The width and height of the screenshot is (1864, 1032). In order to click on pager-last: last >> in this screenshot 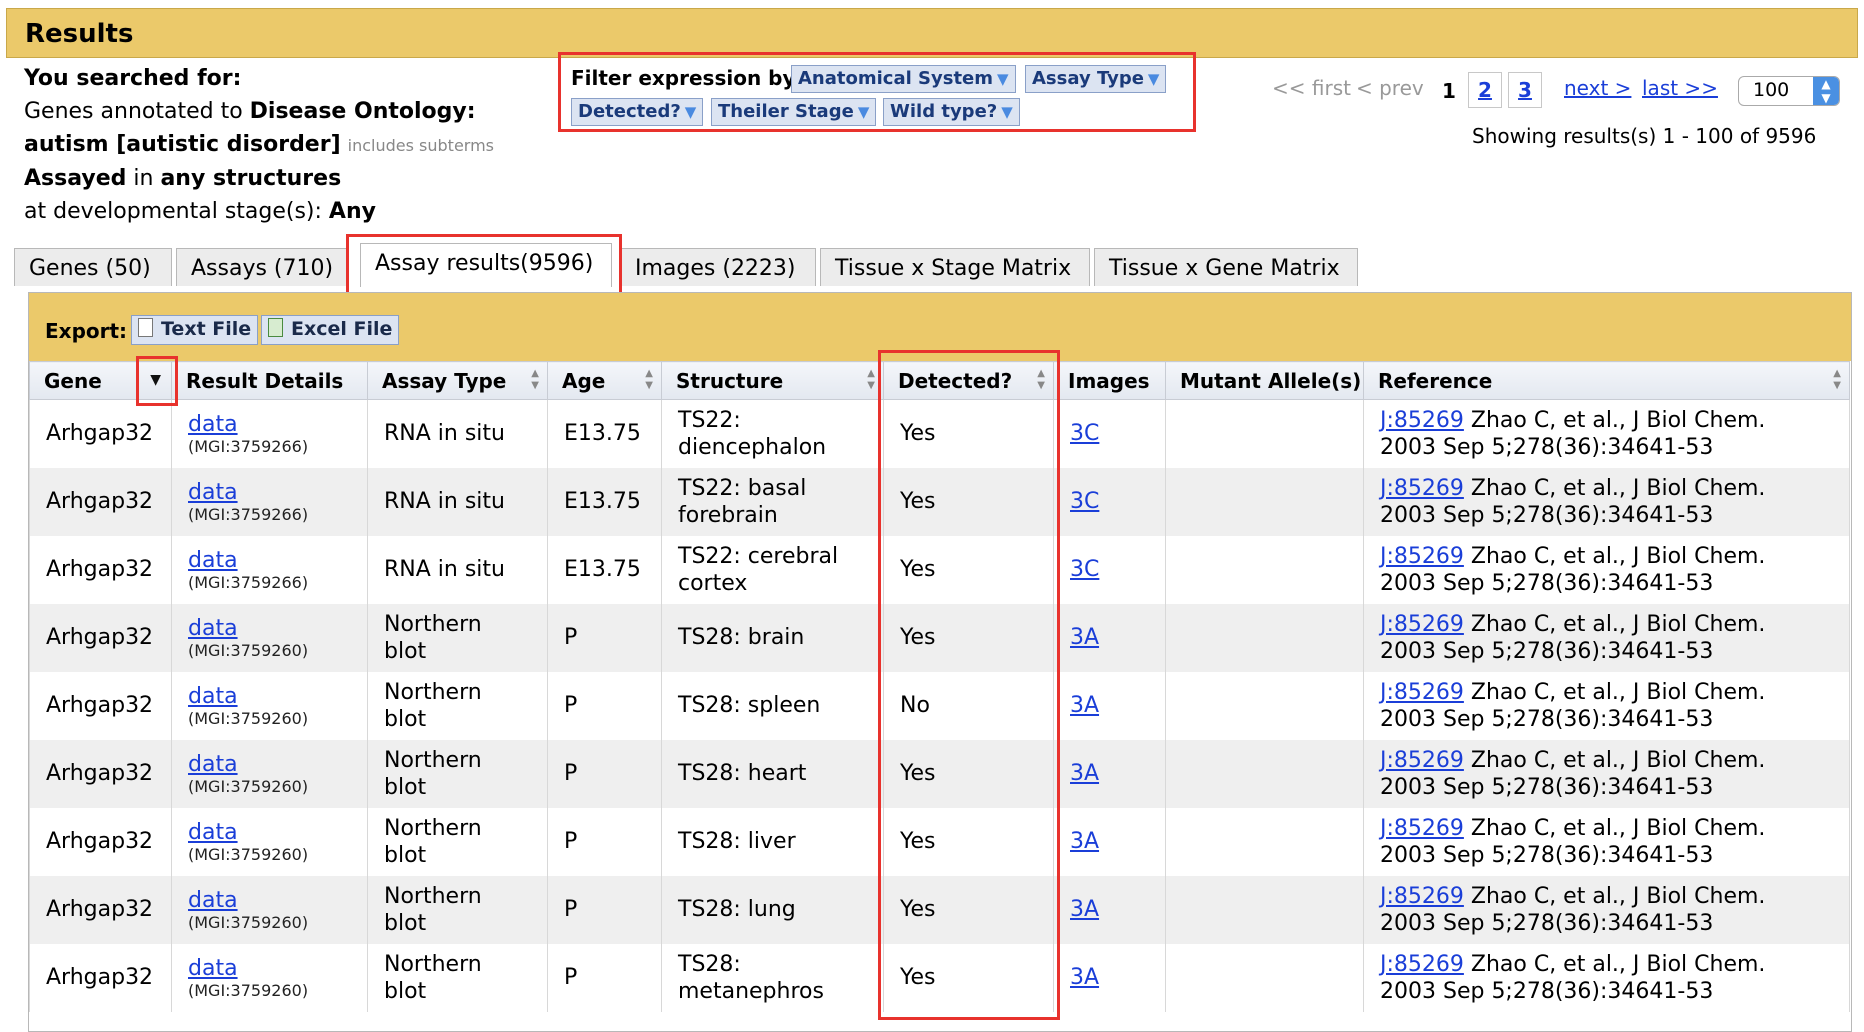, I will do `click(1680, 88)`.